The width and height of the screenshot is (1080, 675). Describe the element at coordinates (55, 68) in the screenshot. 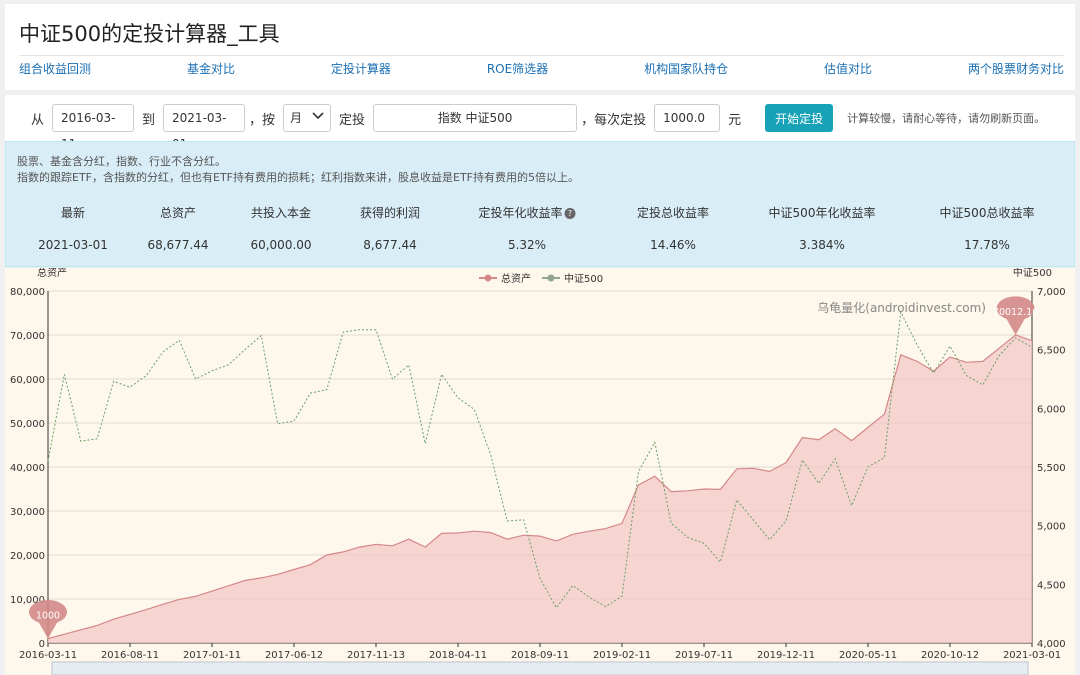

I see `nav-item-portfolio-backtest: 组合收益回测` at that location.